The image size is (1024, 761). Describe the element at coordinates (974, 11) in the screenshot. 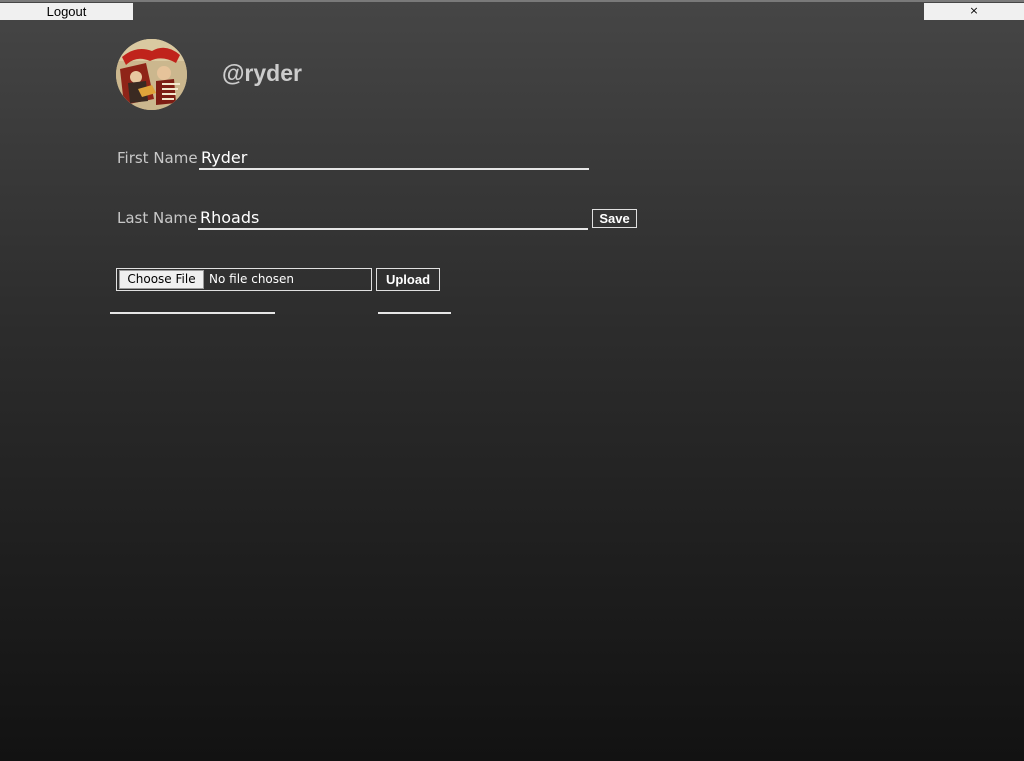

I see `close-icon: ×` at that location.